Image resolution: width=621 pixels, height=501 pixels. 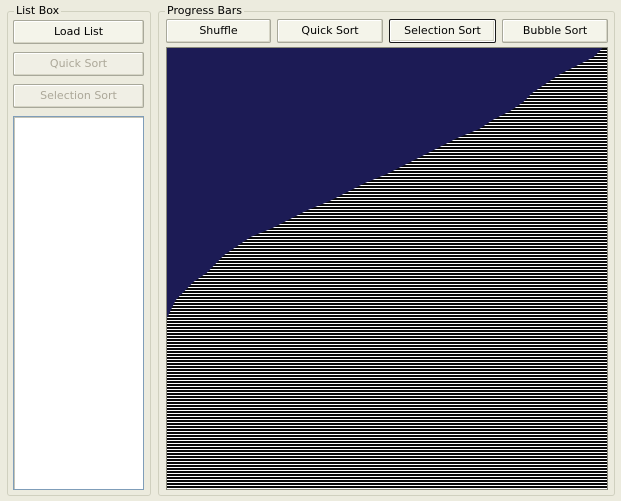 I want to click on progress-bars-group-label: Progress Bars, so click(x=204, y=11).